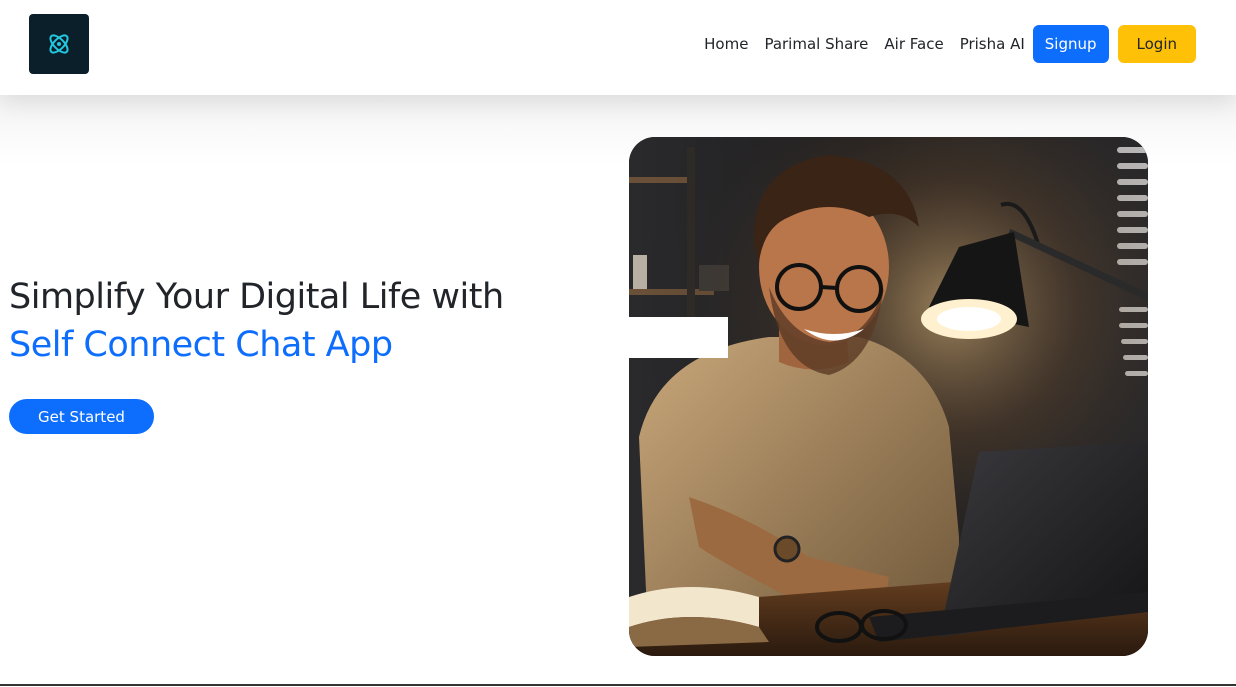 This screenshot has width=1236, height=687. Describe the element at coordinates (992, 44) in the screenshot. I see `nav-link-prisha-ai: Prisha AI` at that location.